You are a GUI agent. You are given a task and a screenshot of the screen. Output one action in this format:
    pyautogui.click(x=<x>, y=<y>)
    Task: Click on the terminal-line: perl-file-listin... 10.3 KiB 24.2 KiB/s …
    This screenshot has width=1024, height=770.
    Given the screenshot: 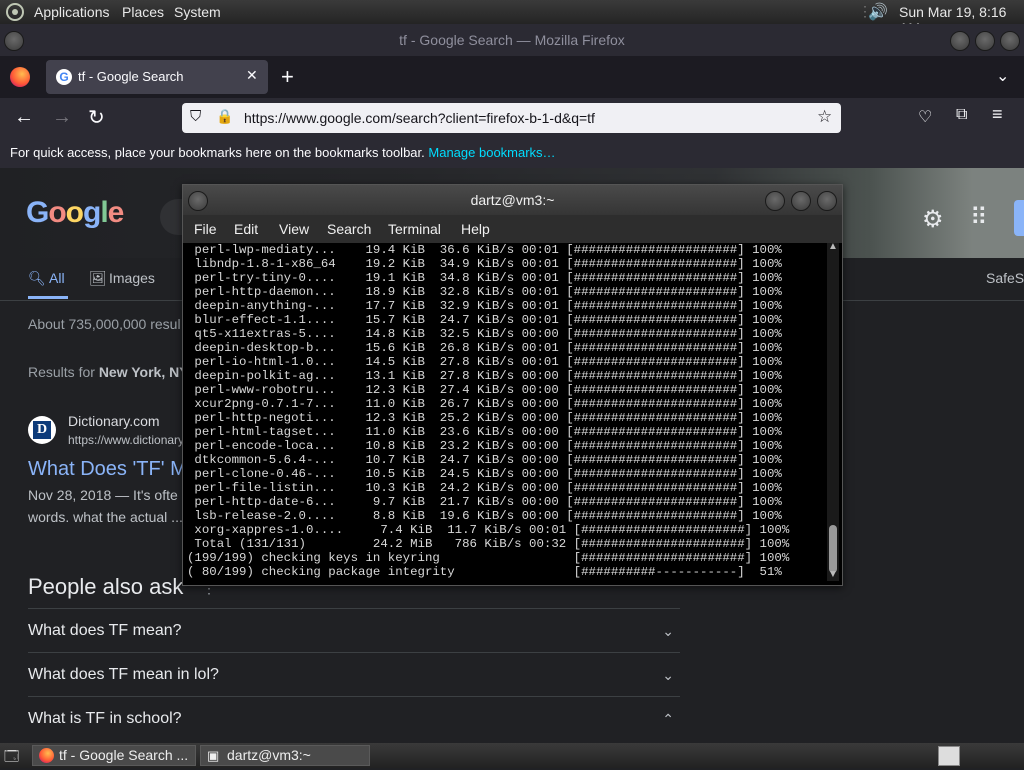 What is the action you would take?
    pyautogui.click(x=484, y=488)
    